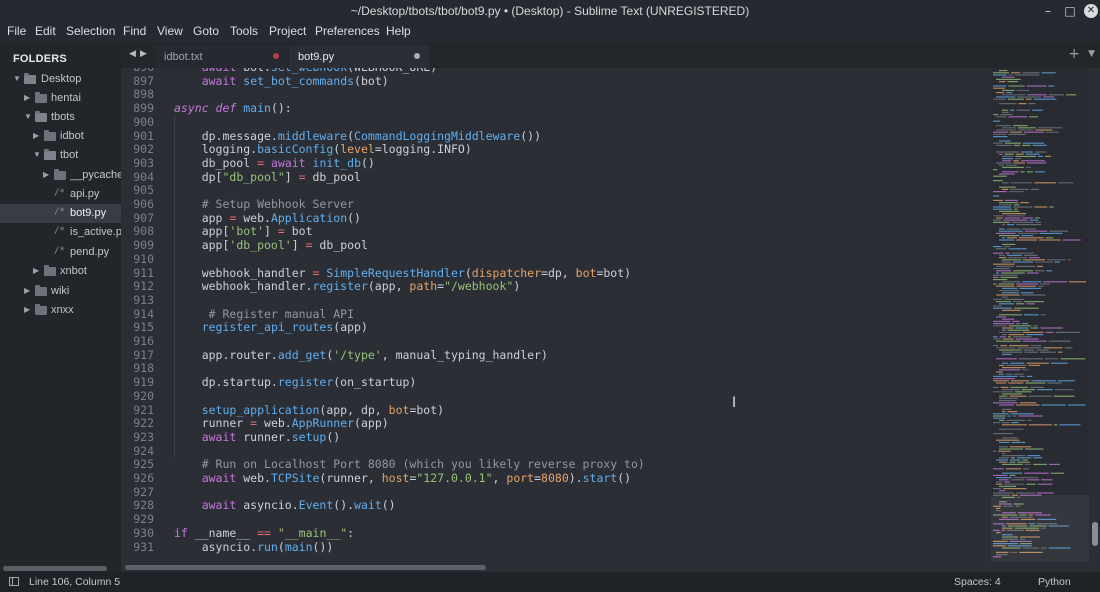  What do you see at coordinates (1091, 54) in the screenshot?
I see `tab-list-icon: ▼` at bounding box center [1091, 54].